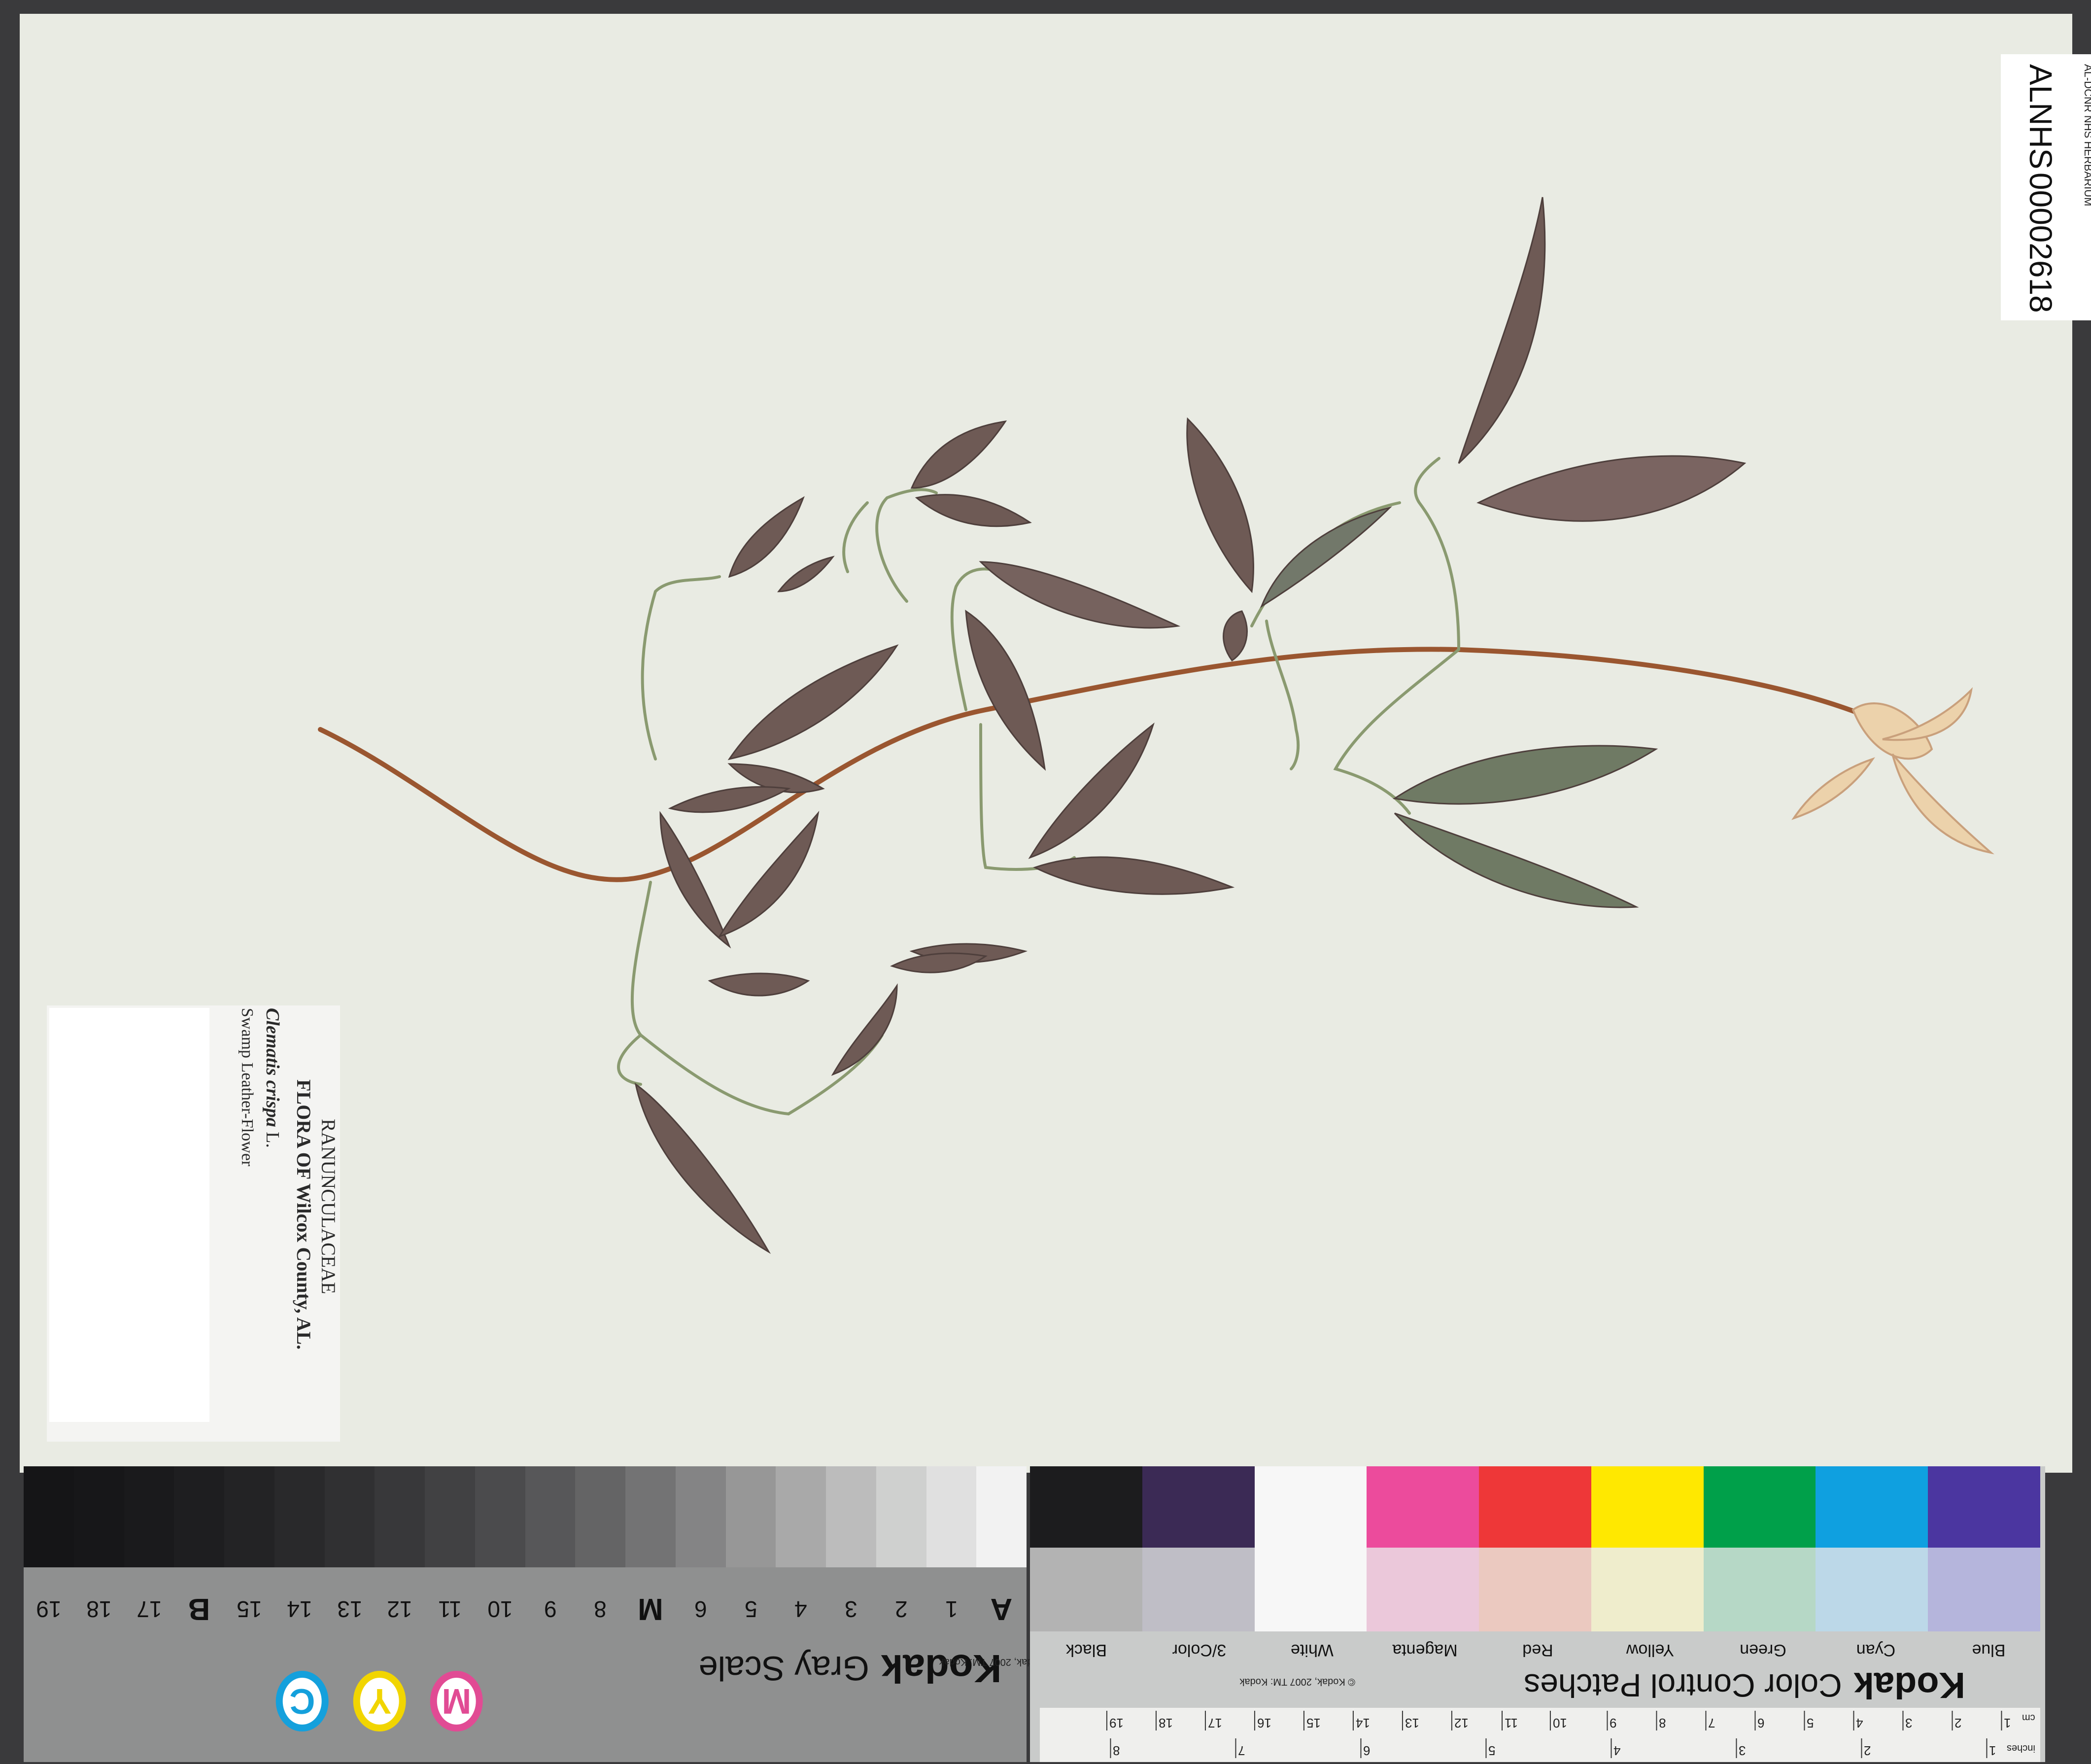 This screenshot has height=1764, width=2091. I want to click on ruler-cm-tick: 8, so click(1660, 1720).